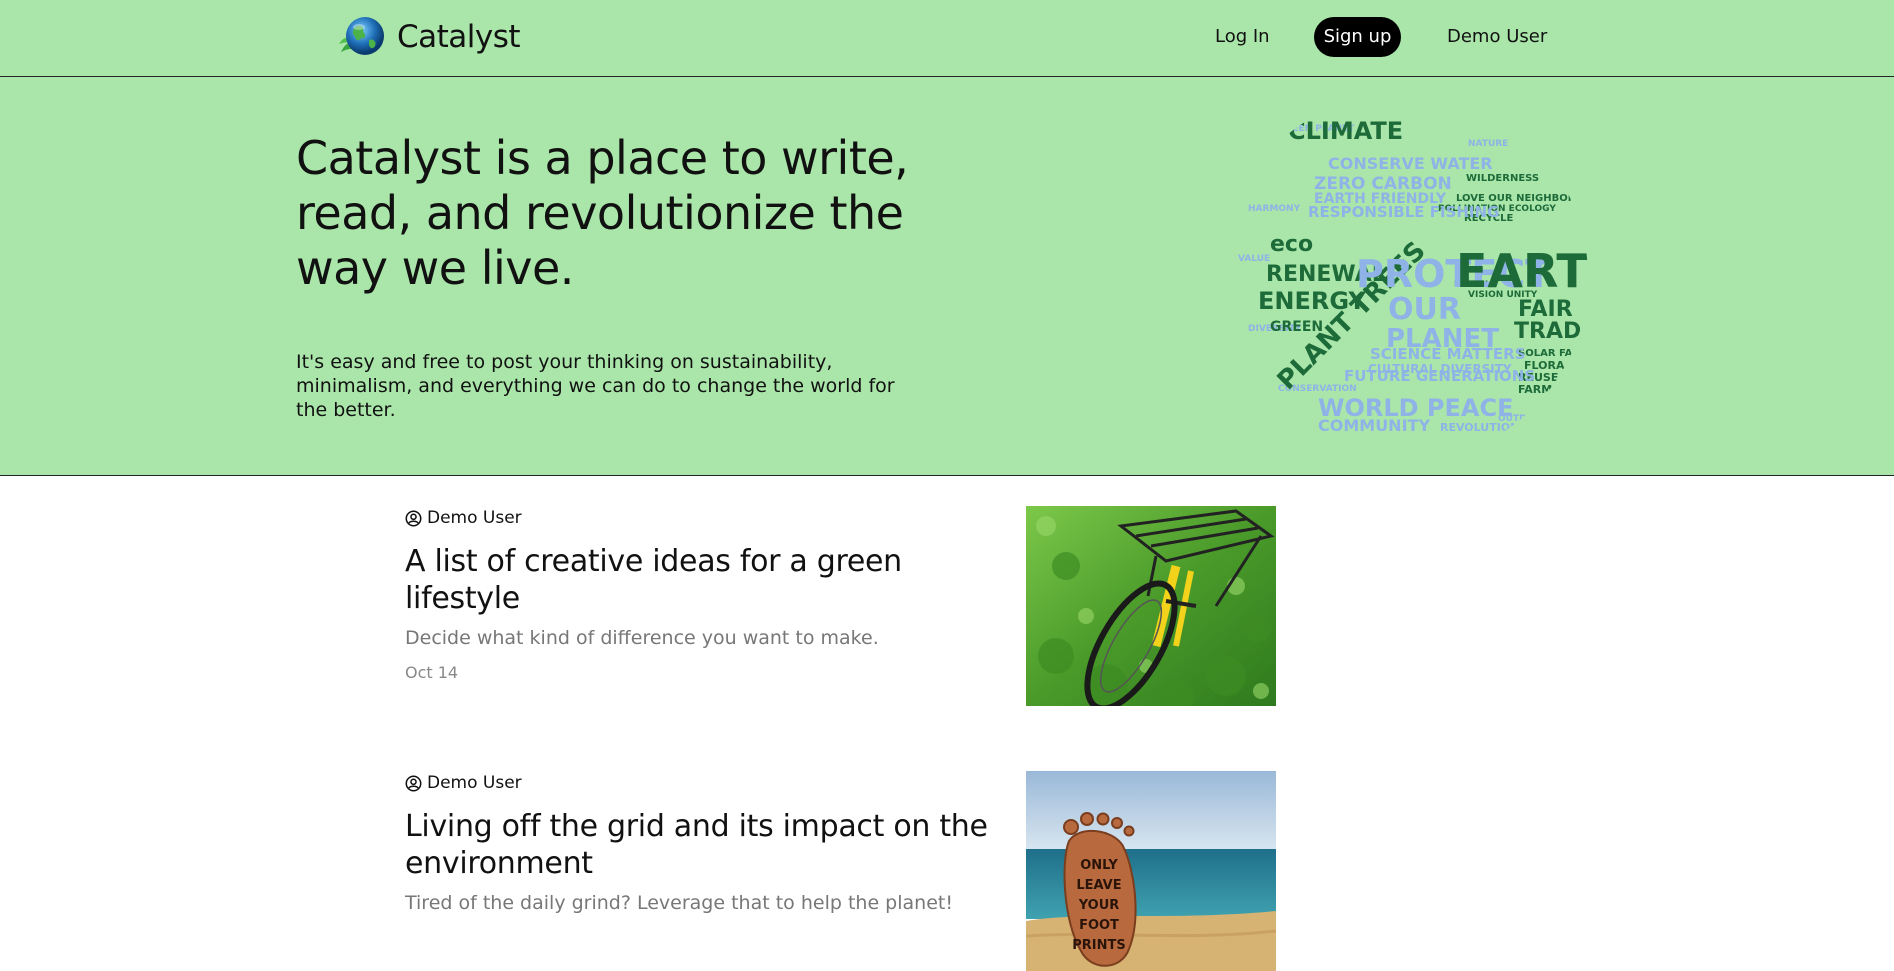 This screenshot has width=1894, height=971. What do you see at coordinates (1479, 427) in the screenshot?
I see `svg-text: REVOLUTION` at bounding box center [1479, 427].